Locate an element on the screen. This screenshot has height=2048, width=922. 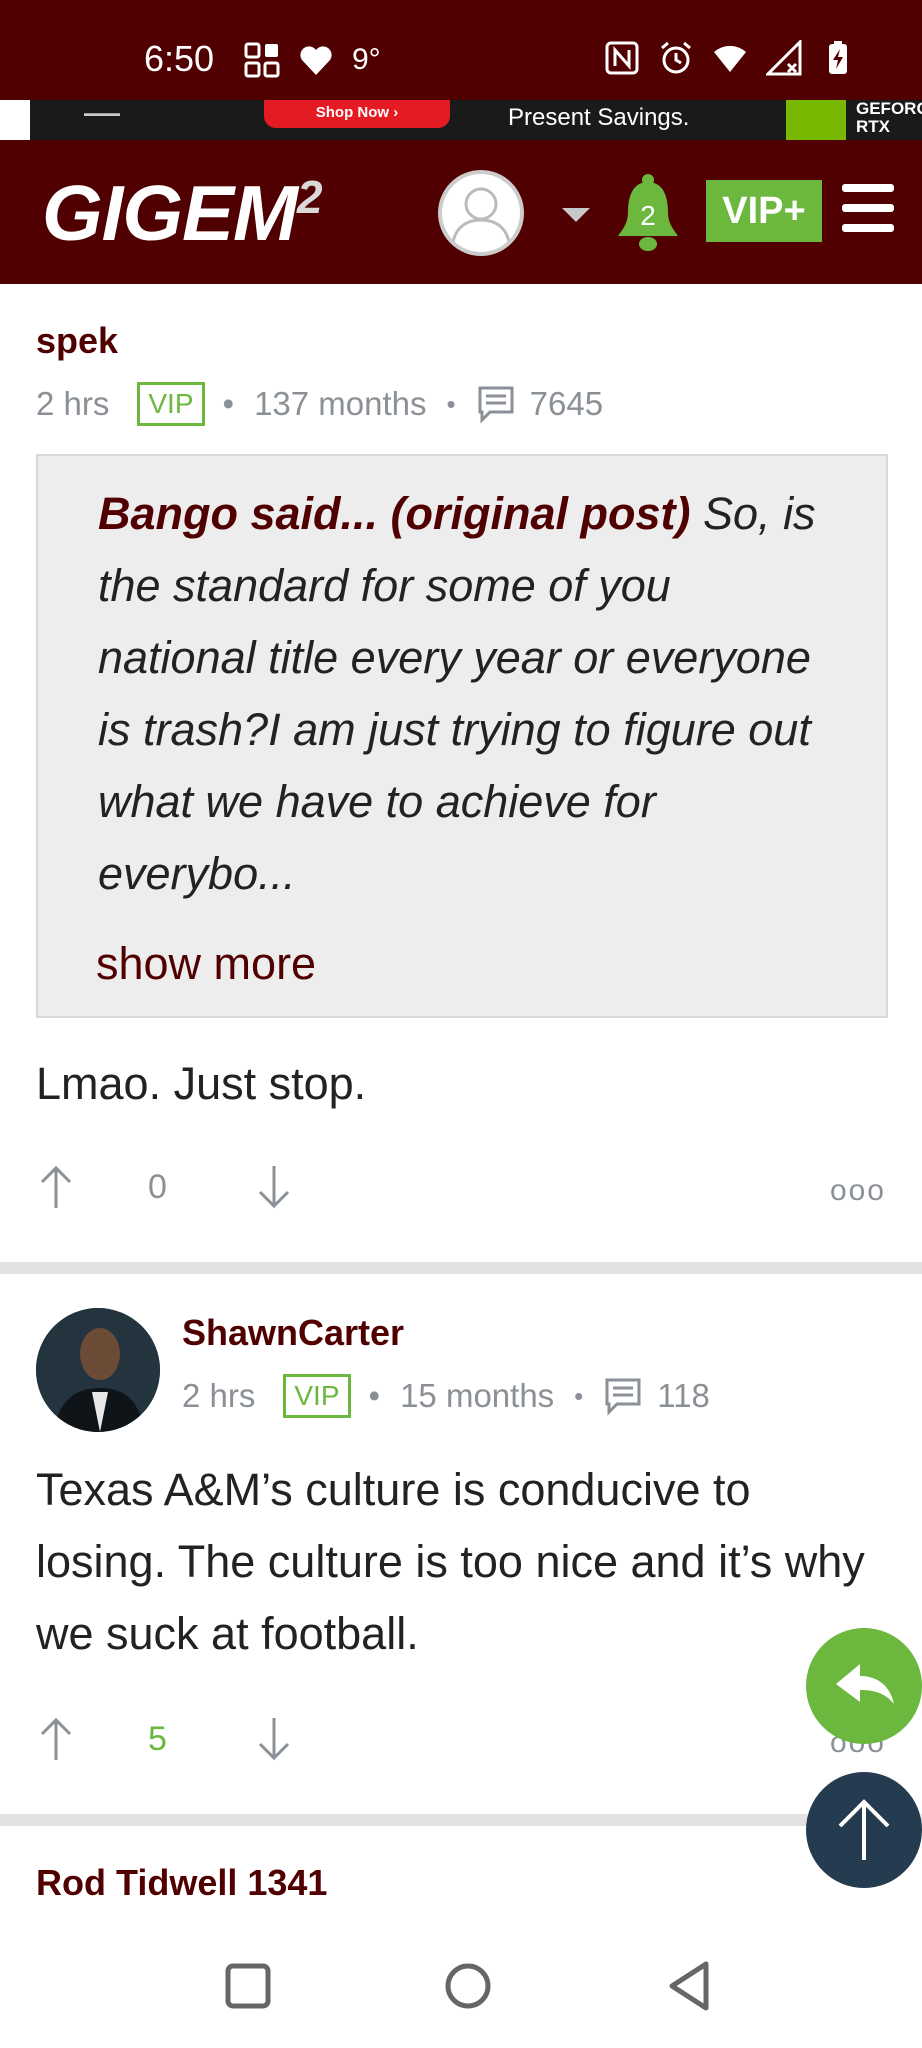
post-meta: 2 hrs VIP • 137 months • 7645 is located at coordinates (319, 404).